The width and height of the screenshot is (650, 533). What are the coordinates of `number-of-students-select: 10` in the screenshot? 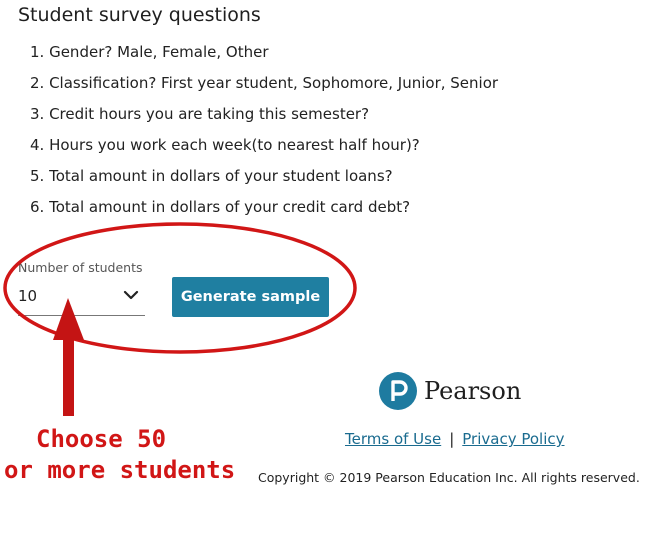 It's located at (81, 300).